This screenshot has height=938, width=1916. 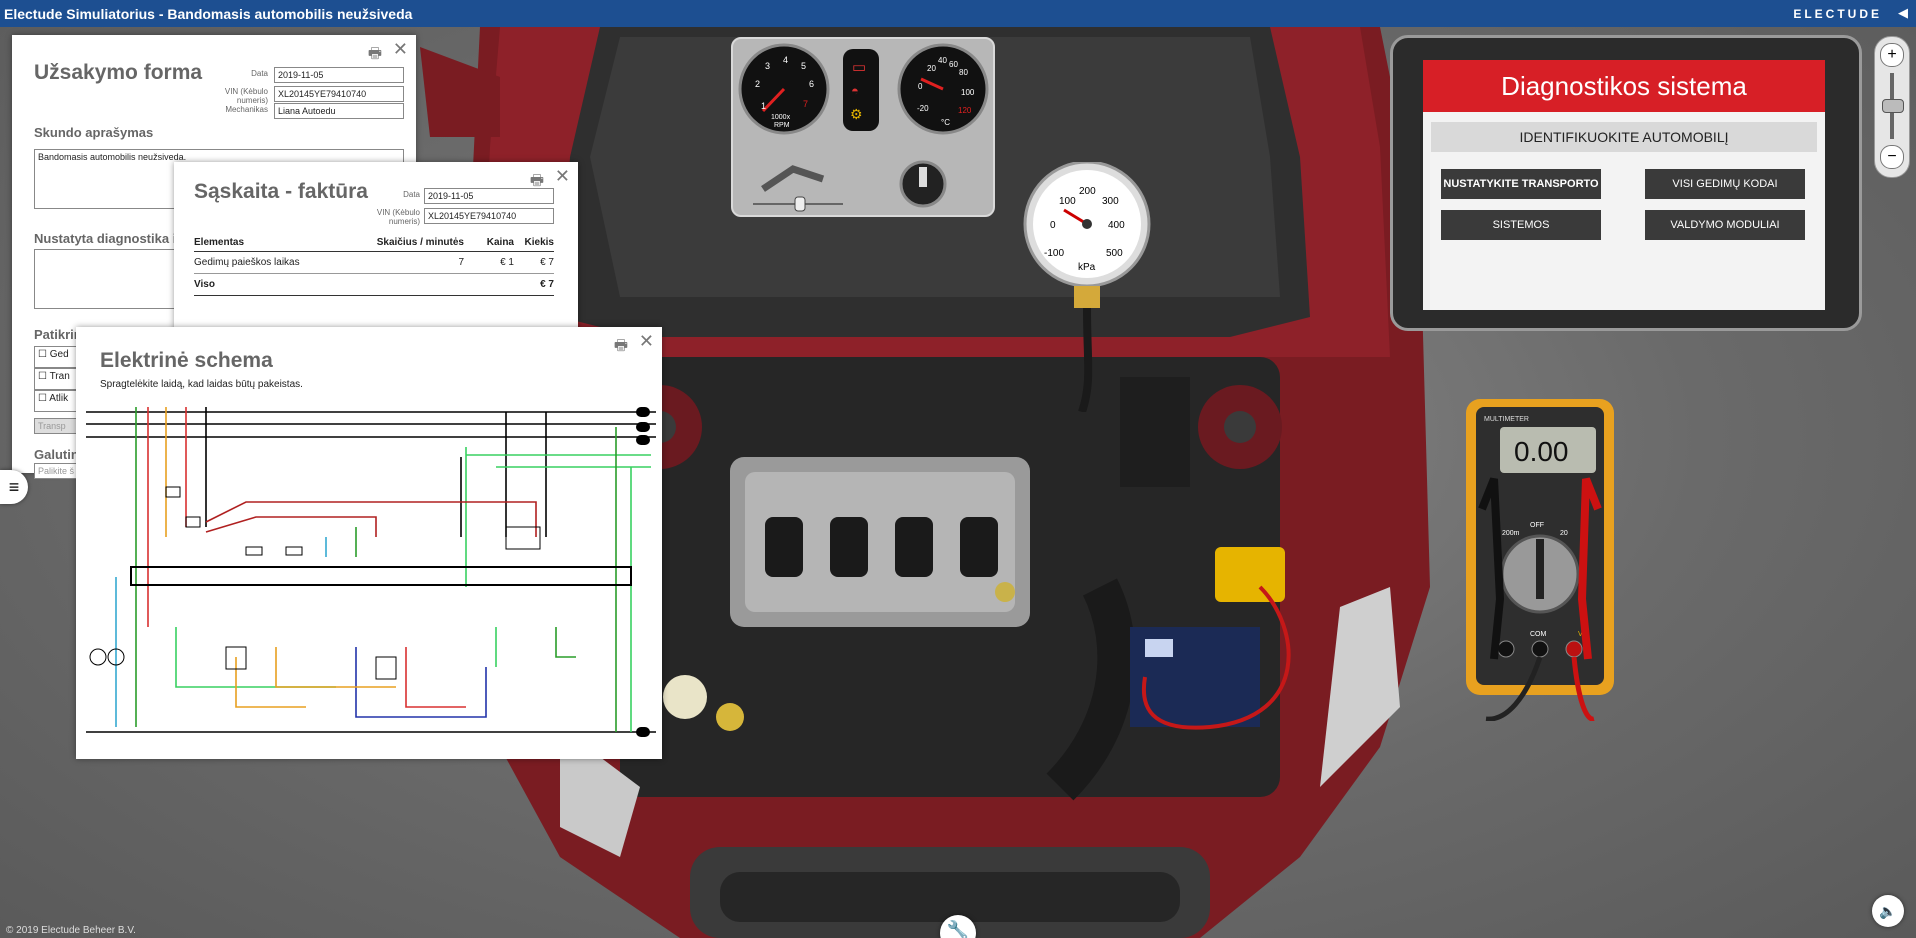 I want to click on multimeter-display: 0.00, so click(x=1541, y=451).